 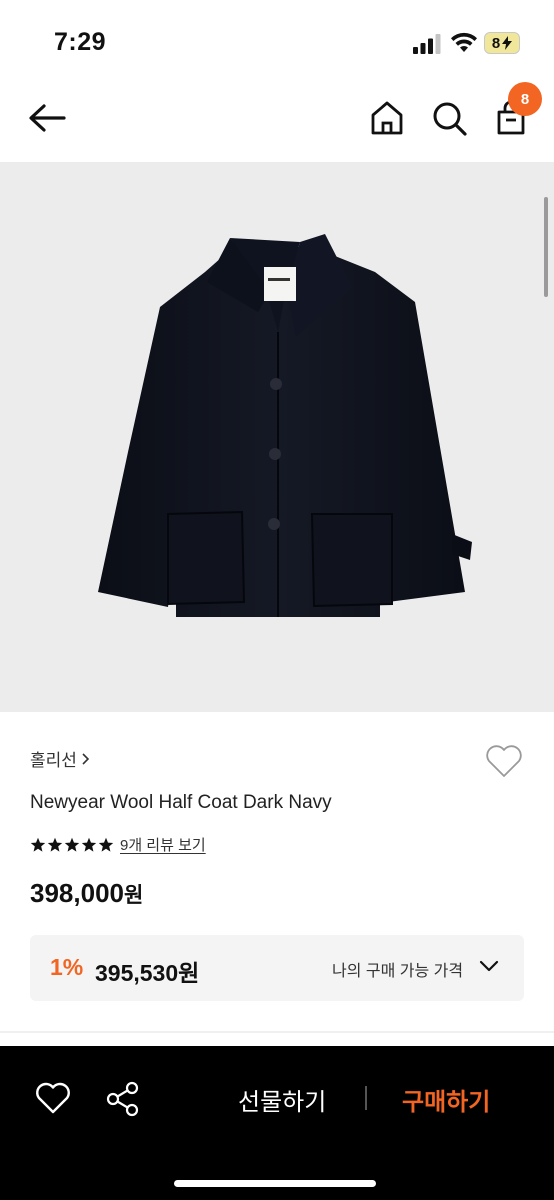 I want to click on discount-rate: 1%, so click(x=67, y=967).